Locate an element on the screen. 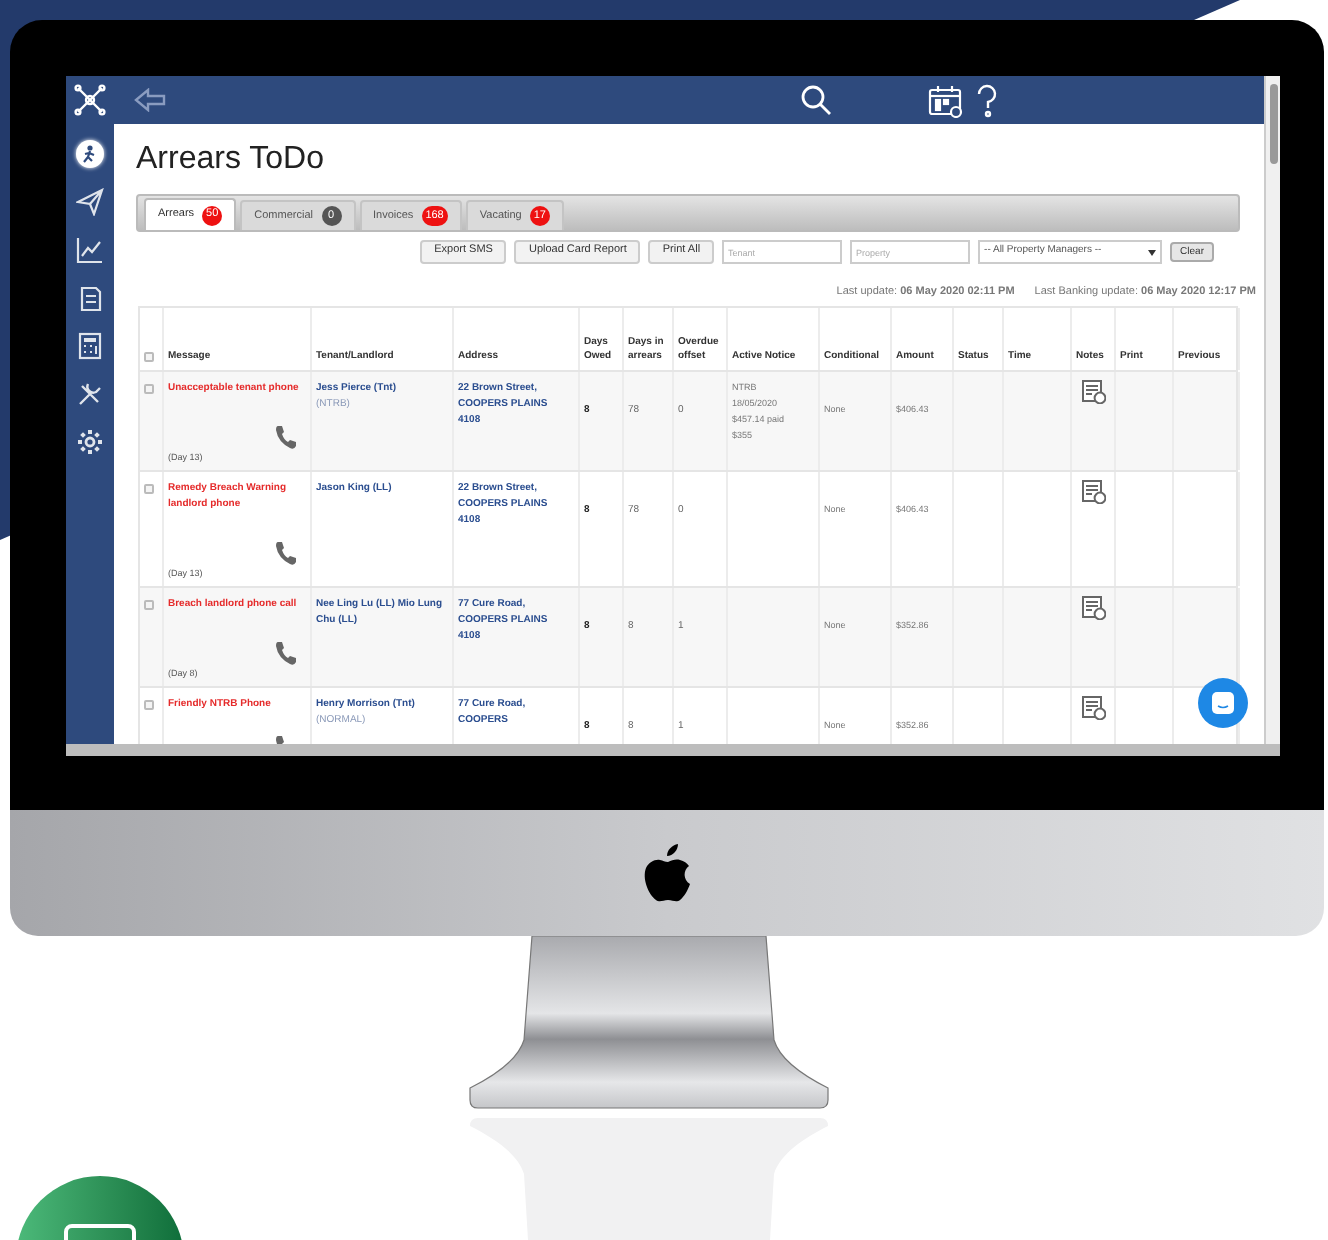 The height and width of the screenshot is (1240, 1328). vertical-scrollbar is located at coordinates (1272, 410).